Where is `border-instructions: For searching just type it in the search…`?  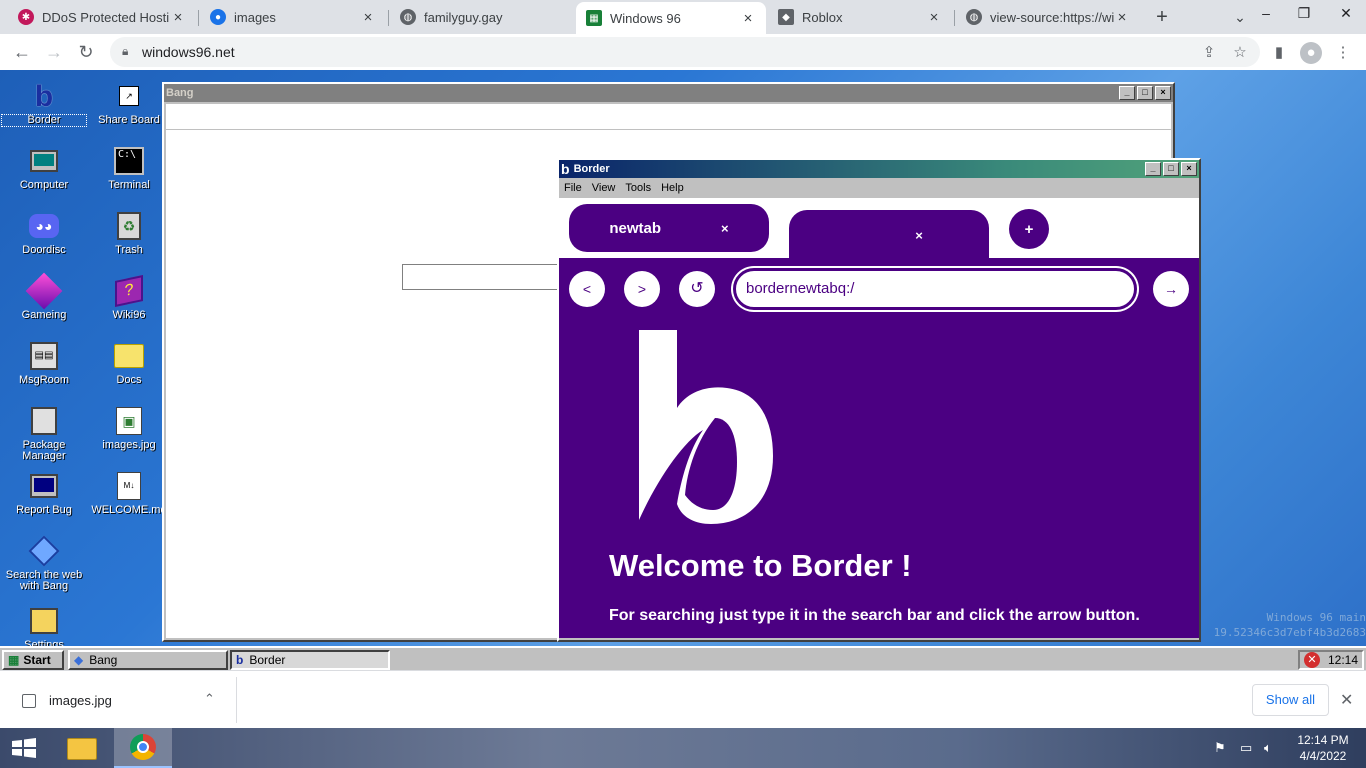
border-instructions: For searching just type it in the search… is located at coordinates (874, 615).